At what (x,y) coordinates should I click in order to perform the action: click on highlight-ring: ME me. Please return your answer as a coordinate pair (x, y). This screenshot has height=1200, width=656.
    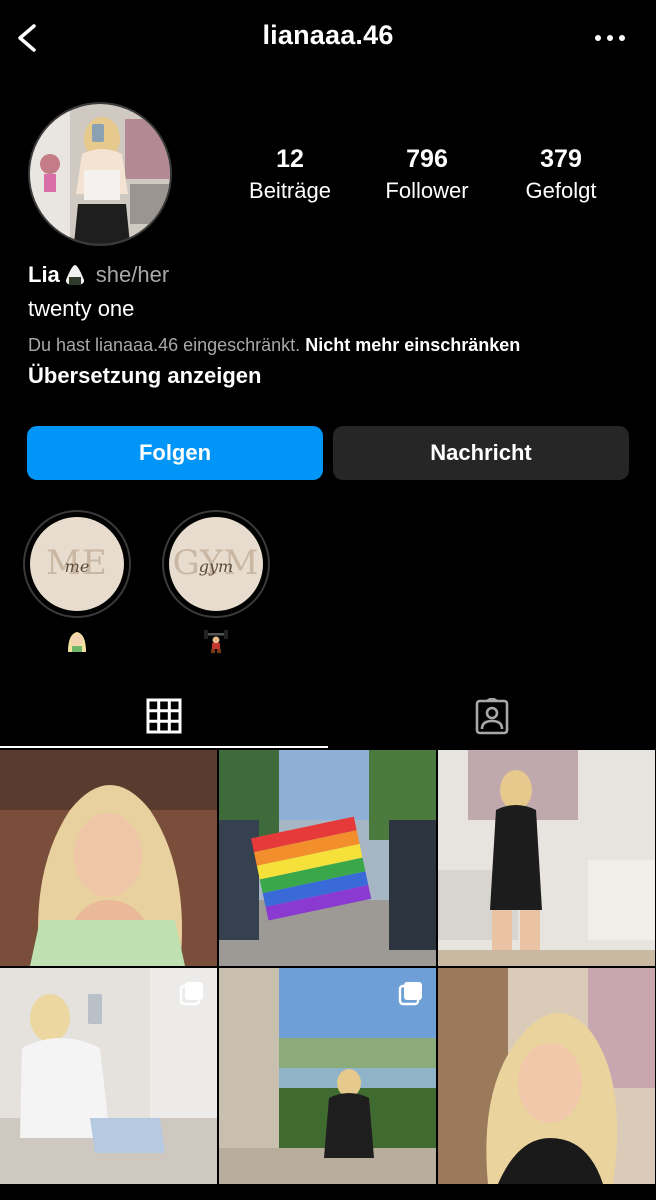
    Looking at the image, I should click on (77, 564).